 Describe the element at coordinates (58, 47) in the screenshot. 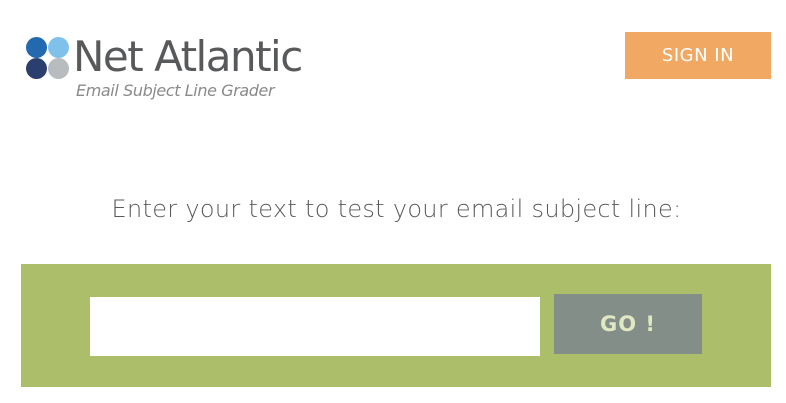

I see `logo-dot-top-right` at that location.